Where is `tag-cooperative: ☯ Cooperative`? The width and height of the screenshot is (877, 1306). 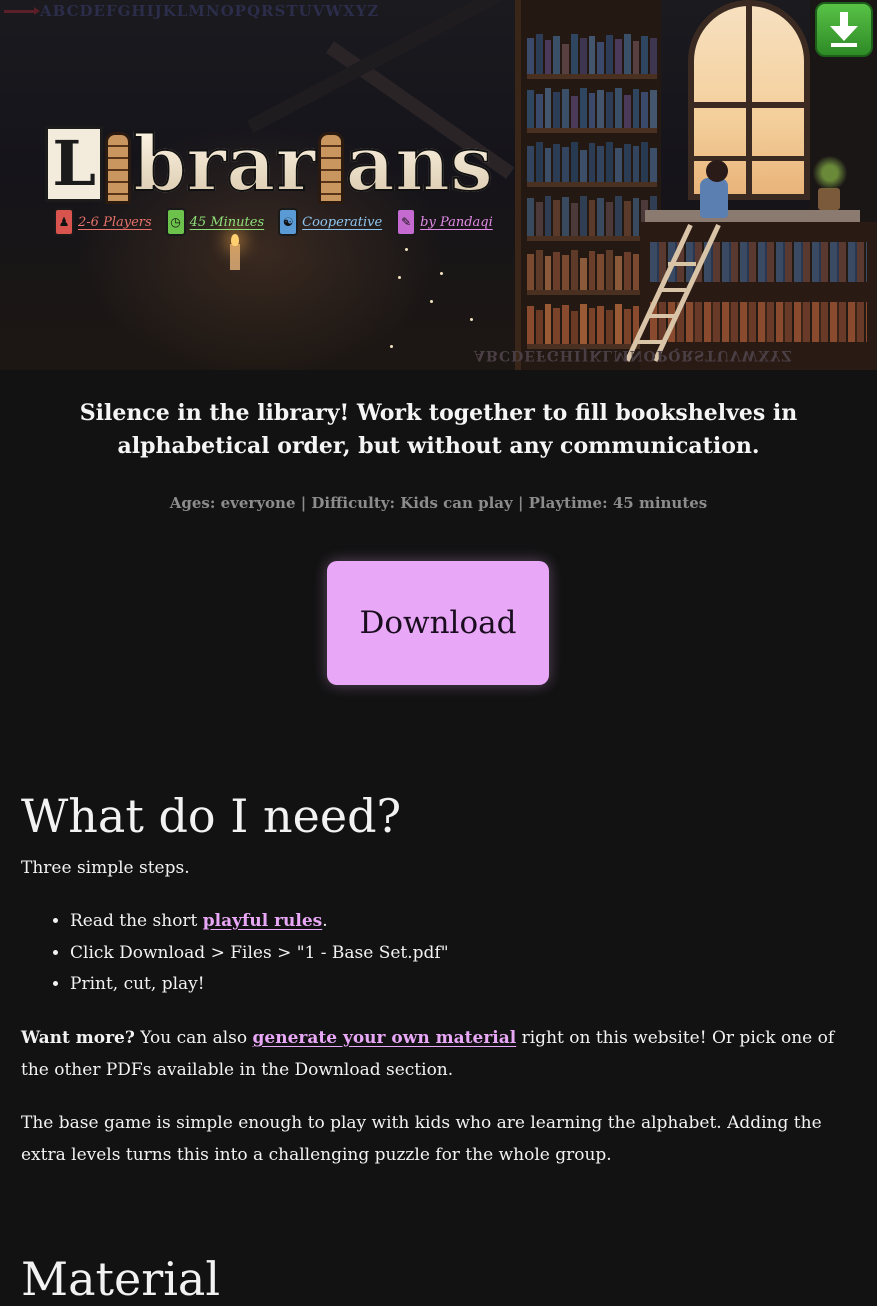 tag-cooperative: ☯ Cooperative is located at coordinates (330, 222).